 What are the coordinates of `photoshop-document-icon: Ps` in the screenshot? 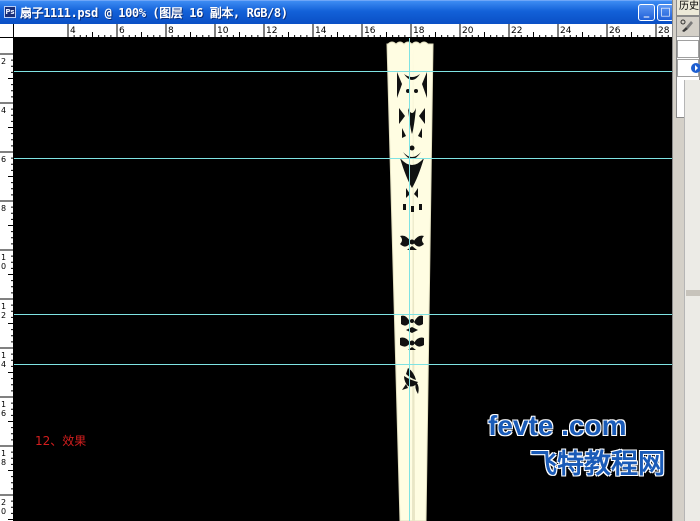 It's located at (10, 12).